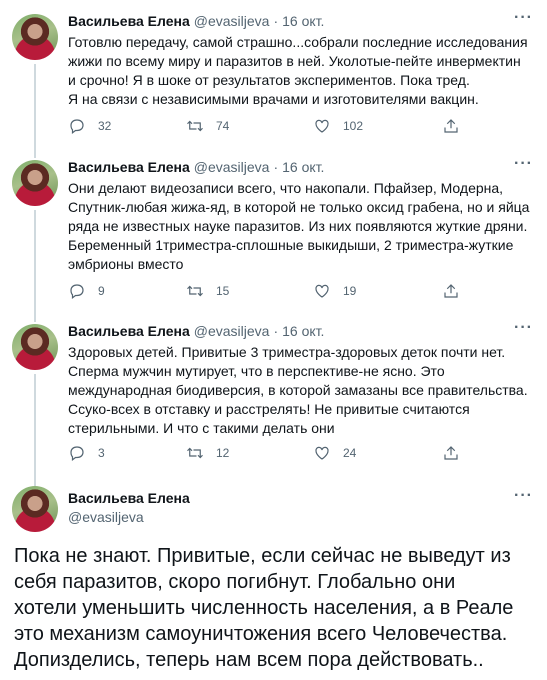 Image resolution: width=547 pixels, height=680 pixels. What do you see at coordinates (350, 291) in the screenshot?
I see `like-count: 19` at bounding box center [350, 291].